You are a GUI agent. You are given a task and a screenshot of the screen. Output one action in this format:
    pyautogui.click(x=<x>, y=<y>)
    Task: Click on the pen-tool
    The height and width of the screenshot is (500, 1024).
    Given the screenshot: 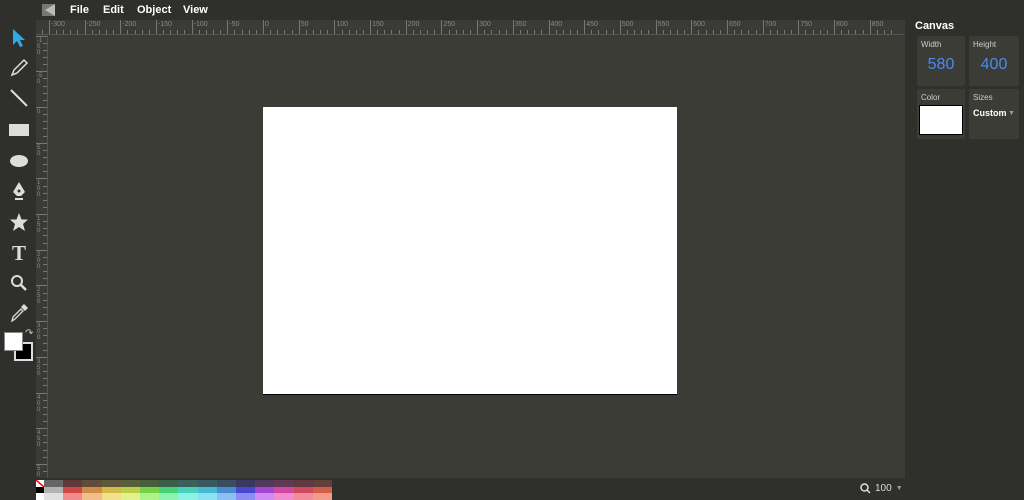 What is the action you would take?
    pyautogui.click(x=19, y=191)
    